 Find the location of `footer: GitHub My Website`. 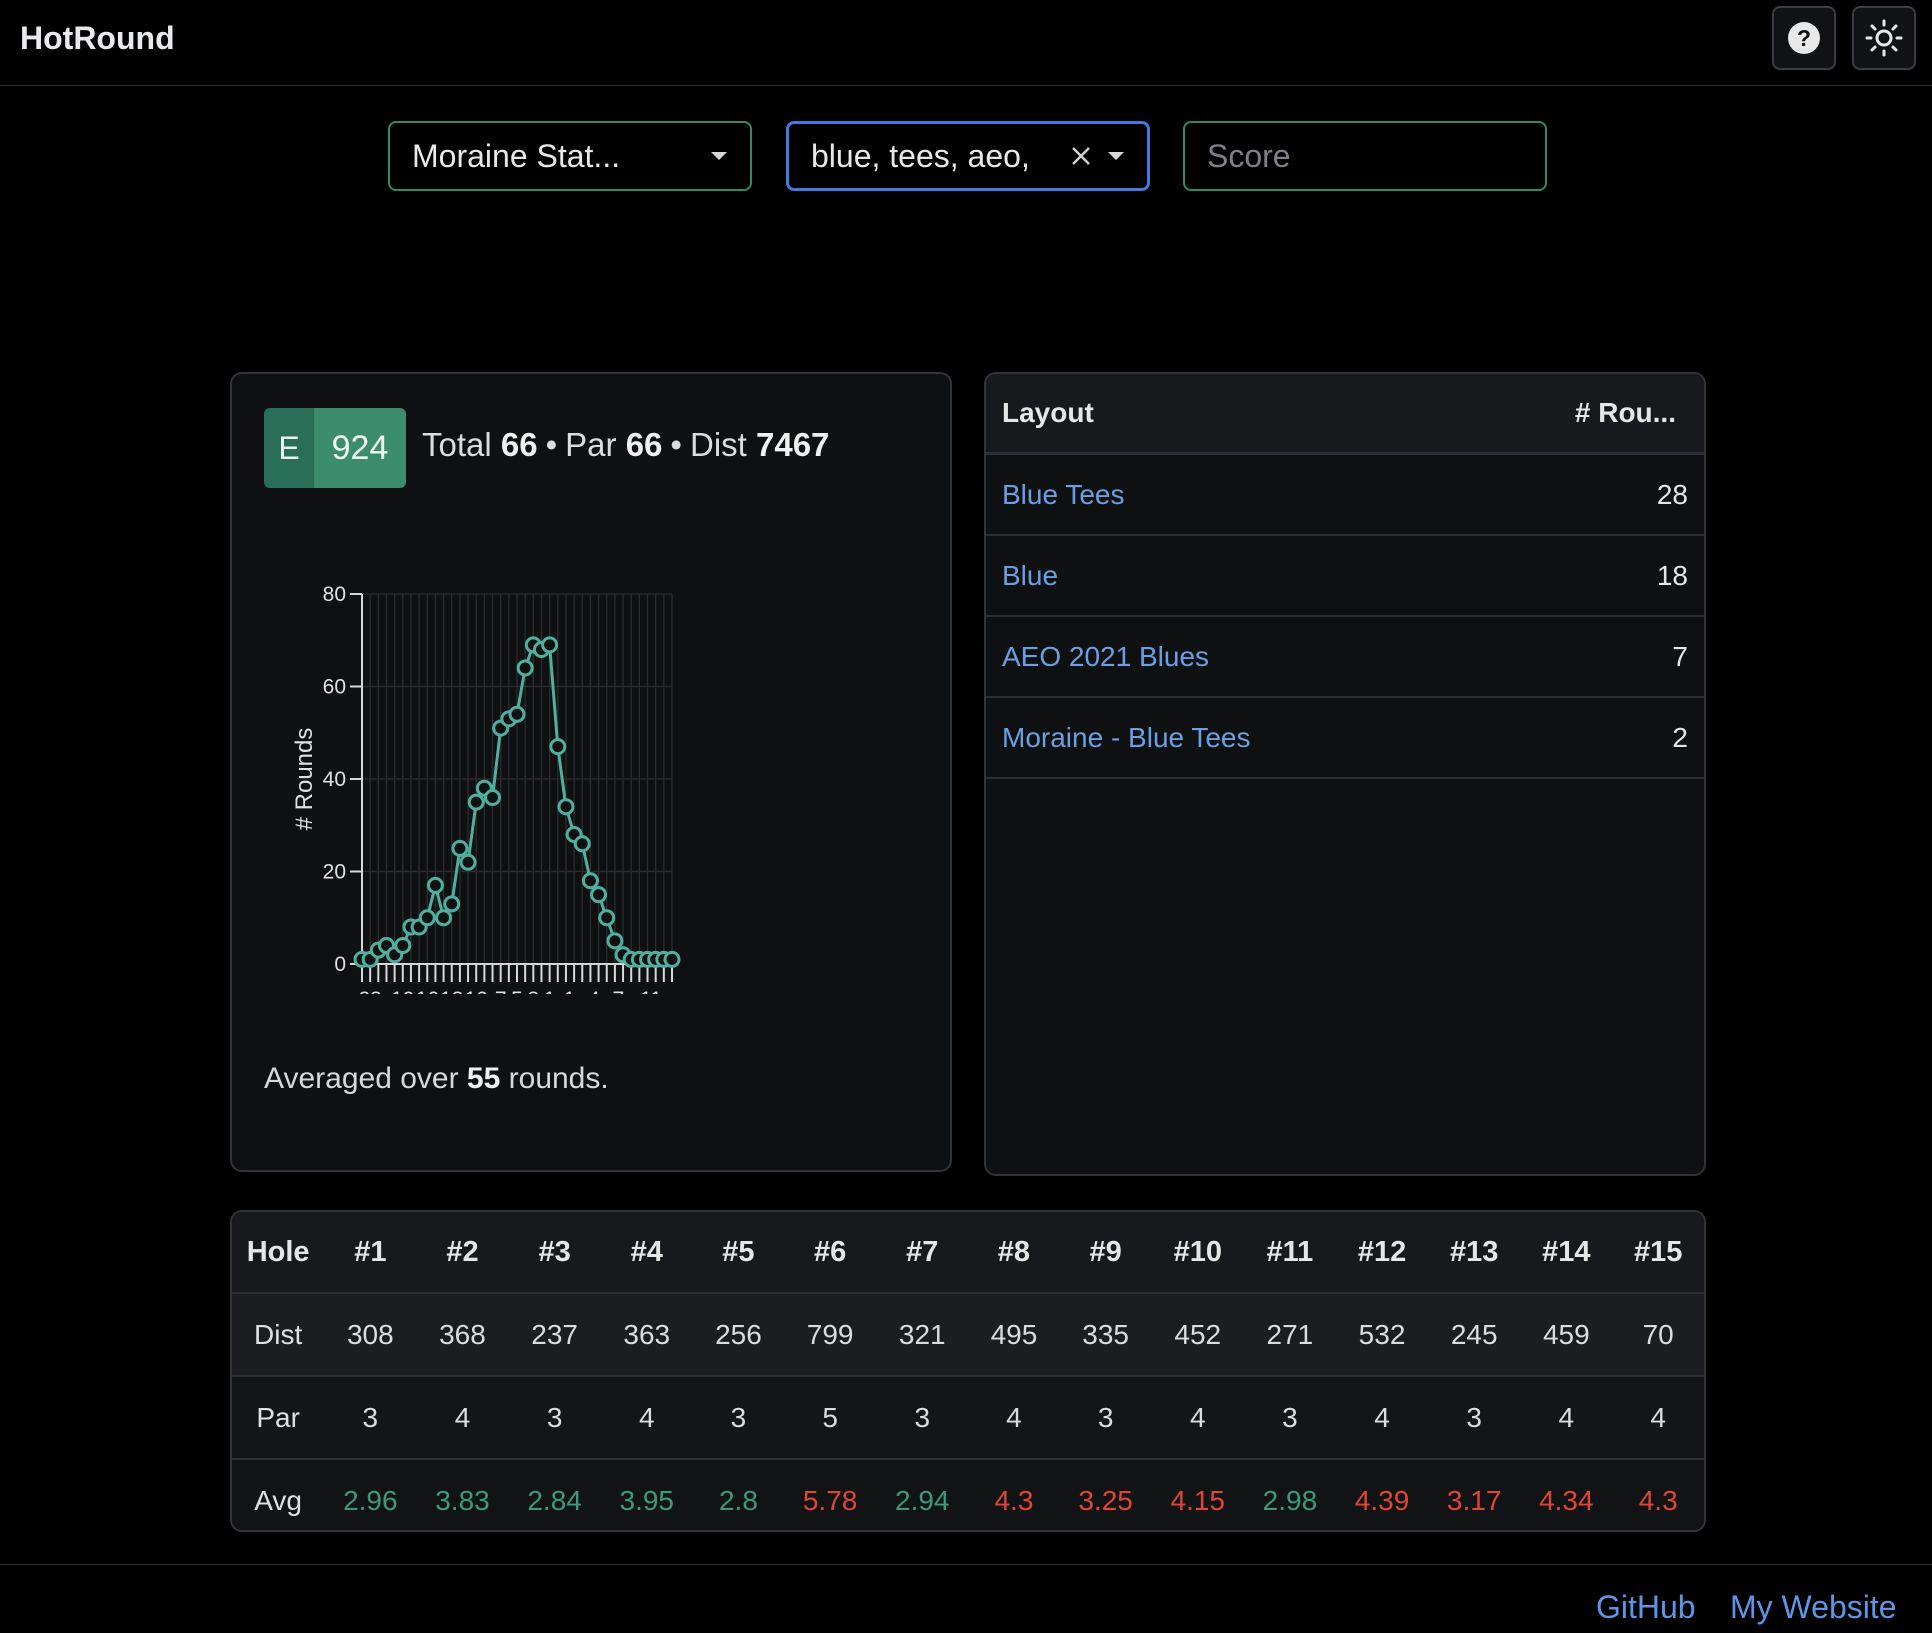

footer: GitHub My Website is located at coordinates (966, 1598).